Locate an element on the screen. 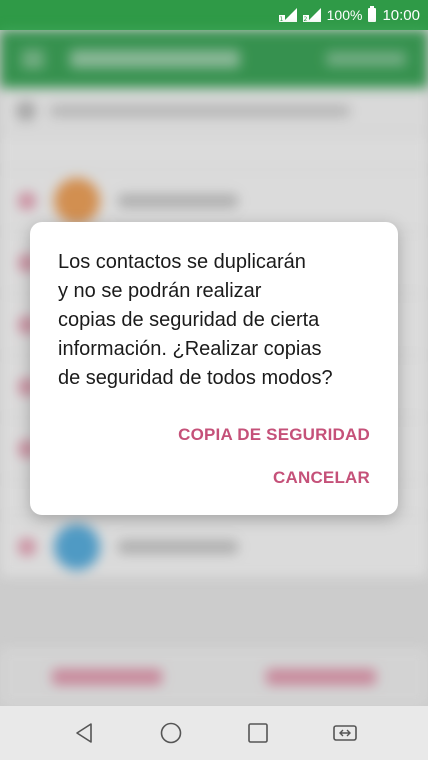 Image resolution: width=428 pixels, height=760 pixels. cancel-button: CANCELAR is located at coordinates (321, 478).